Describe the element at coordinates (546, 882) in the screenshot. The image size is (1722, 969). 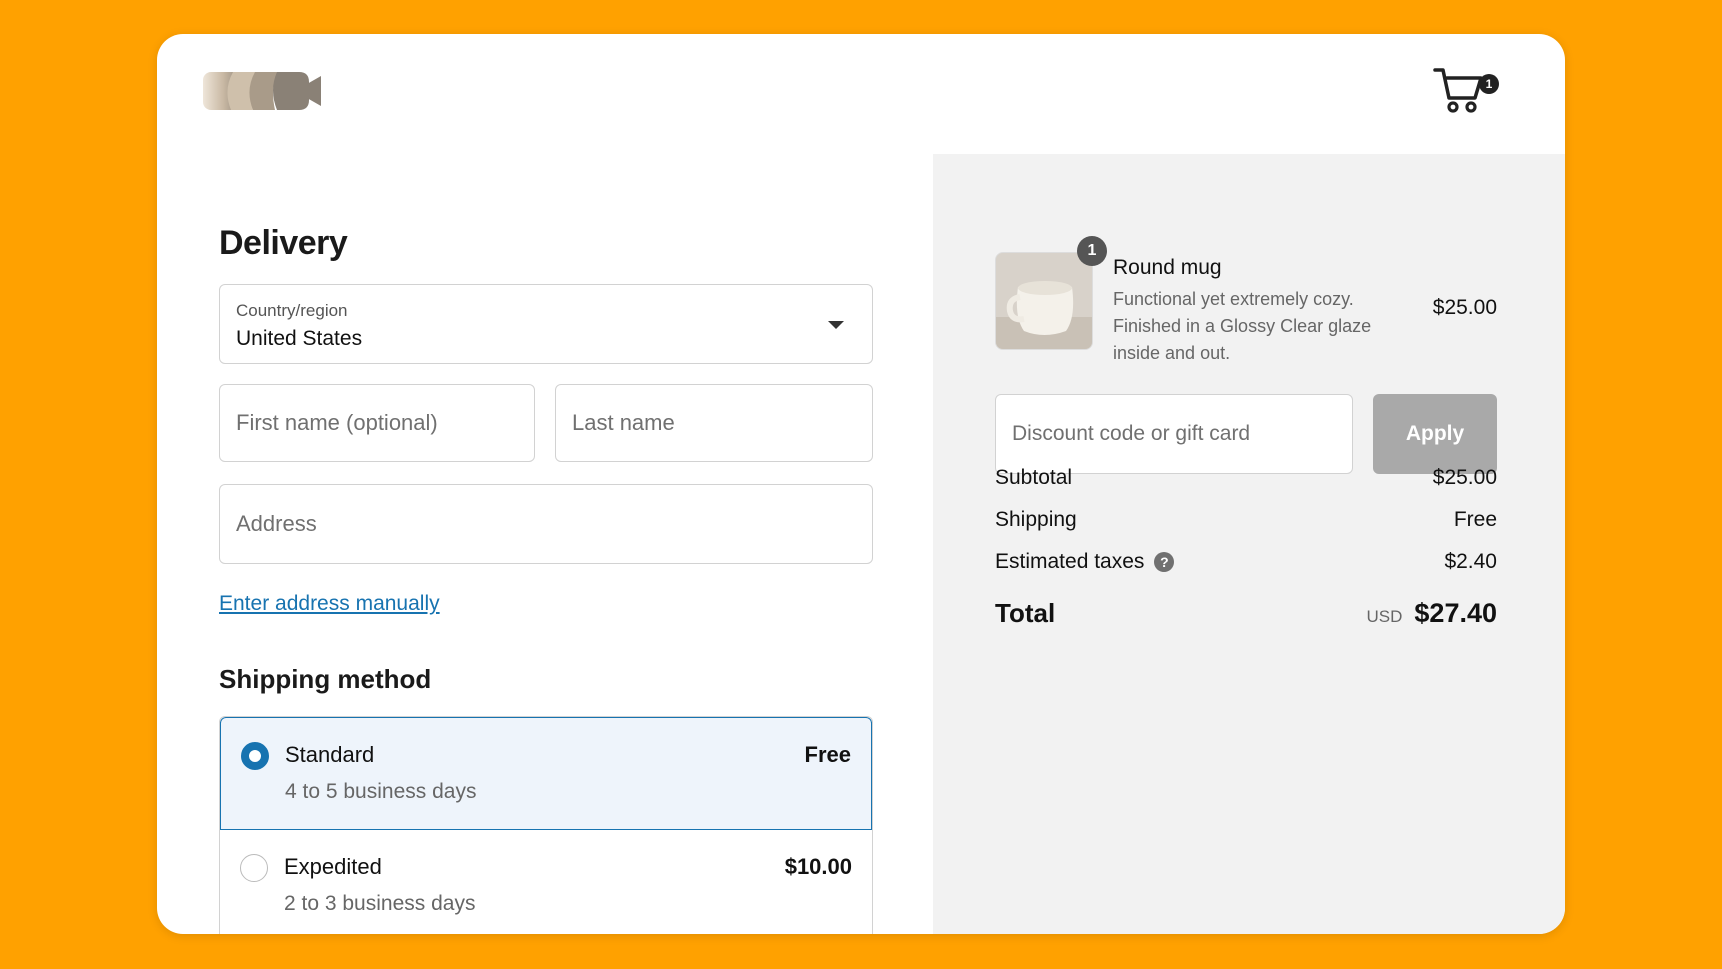
I see `shipping-option-expedited: Expedited 2 to 3 business days $10.00` at that location.